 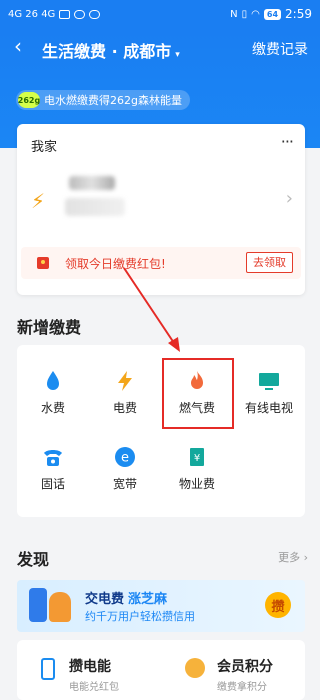 I want to click on broadband-icon: e, so click(x=125, y=457).